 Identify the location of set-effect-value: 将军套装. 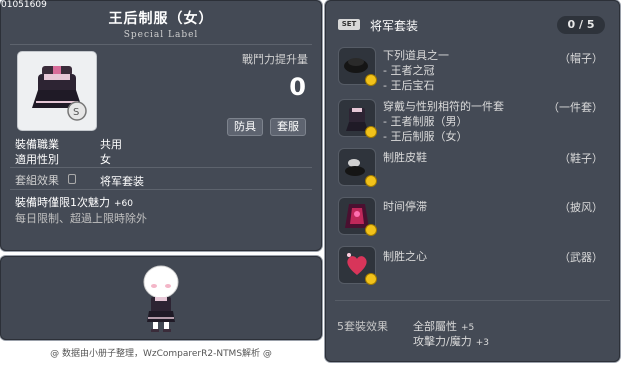
(122, 181).